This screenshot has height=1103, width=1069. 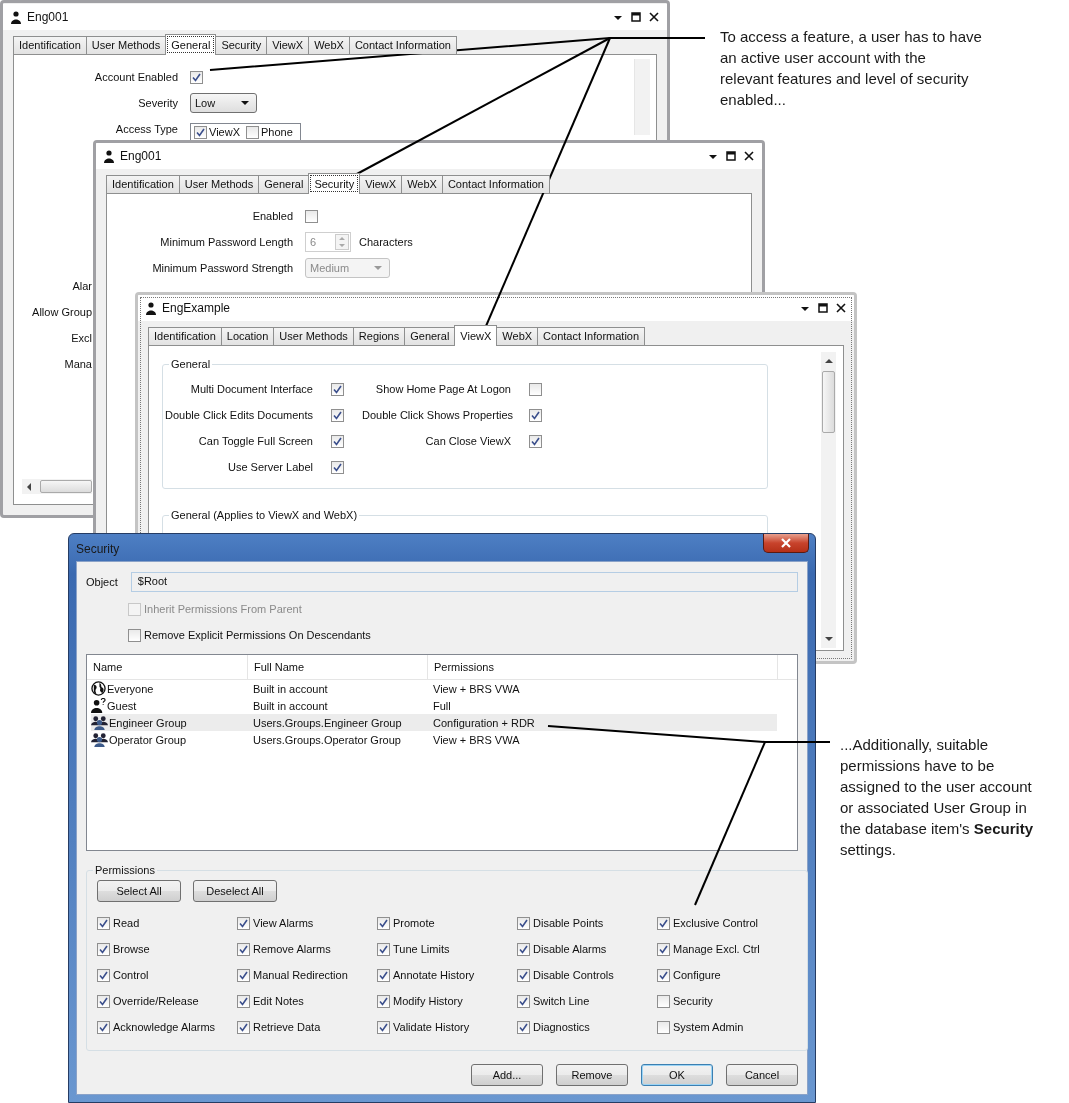 What do you see at coordinates (828, 639) in the screenshot?
I see `scroll-down-icon` at bounding box center [828, 639].